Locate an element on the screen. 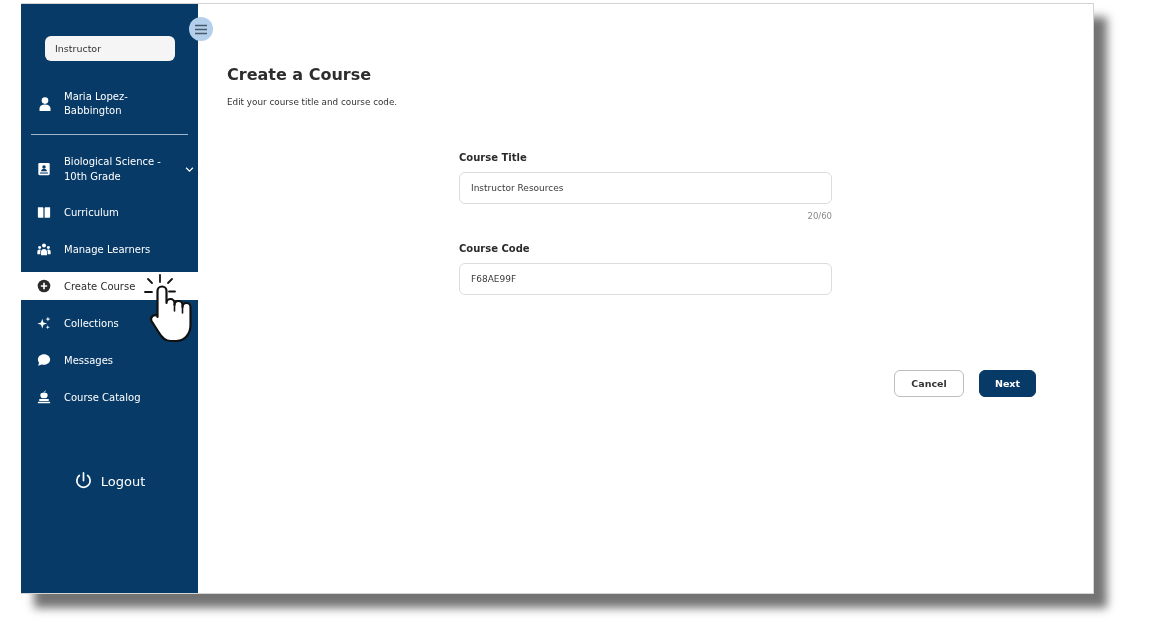  chevron-down-icon is located at coordinates (189, 169).